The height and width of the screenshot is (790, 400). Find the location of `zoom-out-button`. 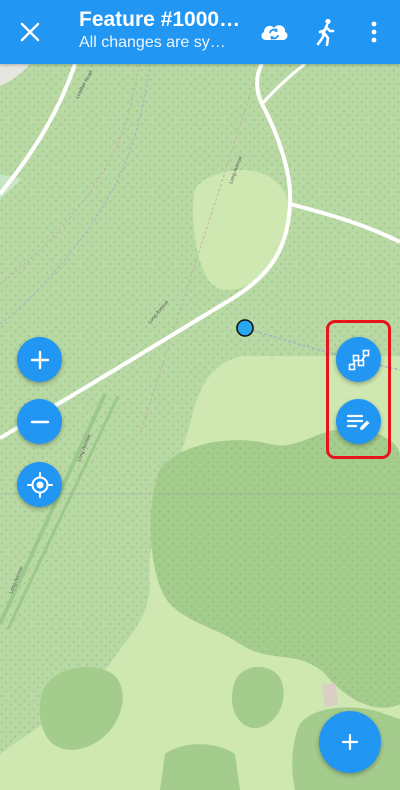

zoom-out-button is located at coordinates (39, 421).